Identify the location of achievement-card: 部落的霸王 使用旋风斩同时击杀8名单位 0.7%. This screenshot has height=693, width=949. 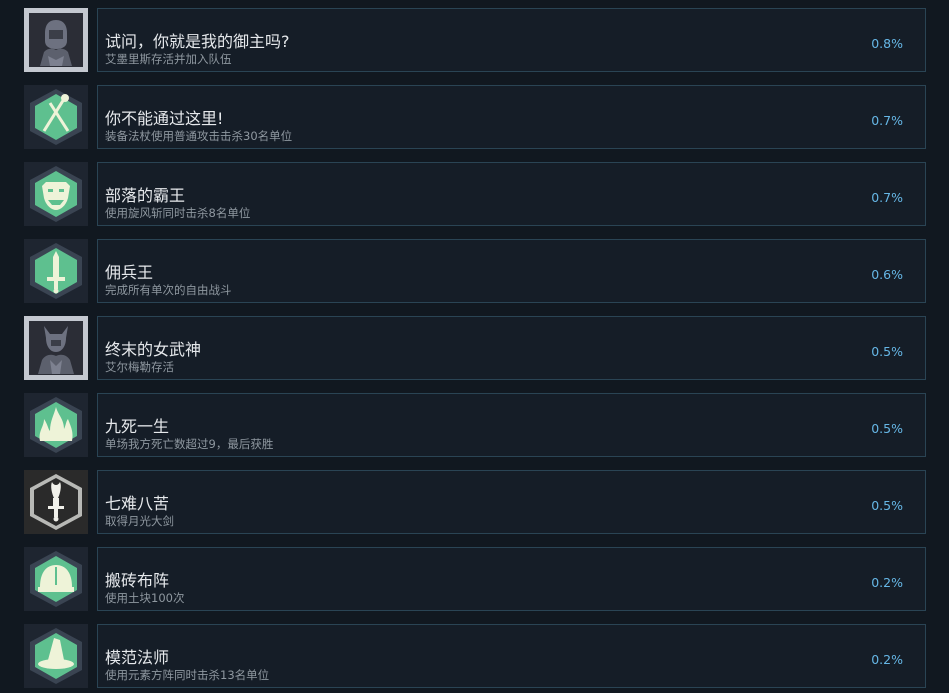
(511, 194).